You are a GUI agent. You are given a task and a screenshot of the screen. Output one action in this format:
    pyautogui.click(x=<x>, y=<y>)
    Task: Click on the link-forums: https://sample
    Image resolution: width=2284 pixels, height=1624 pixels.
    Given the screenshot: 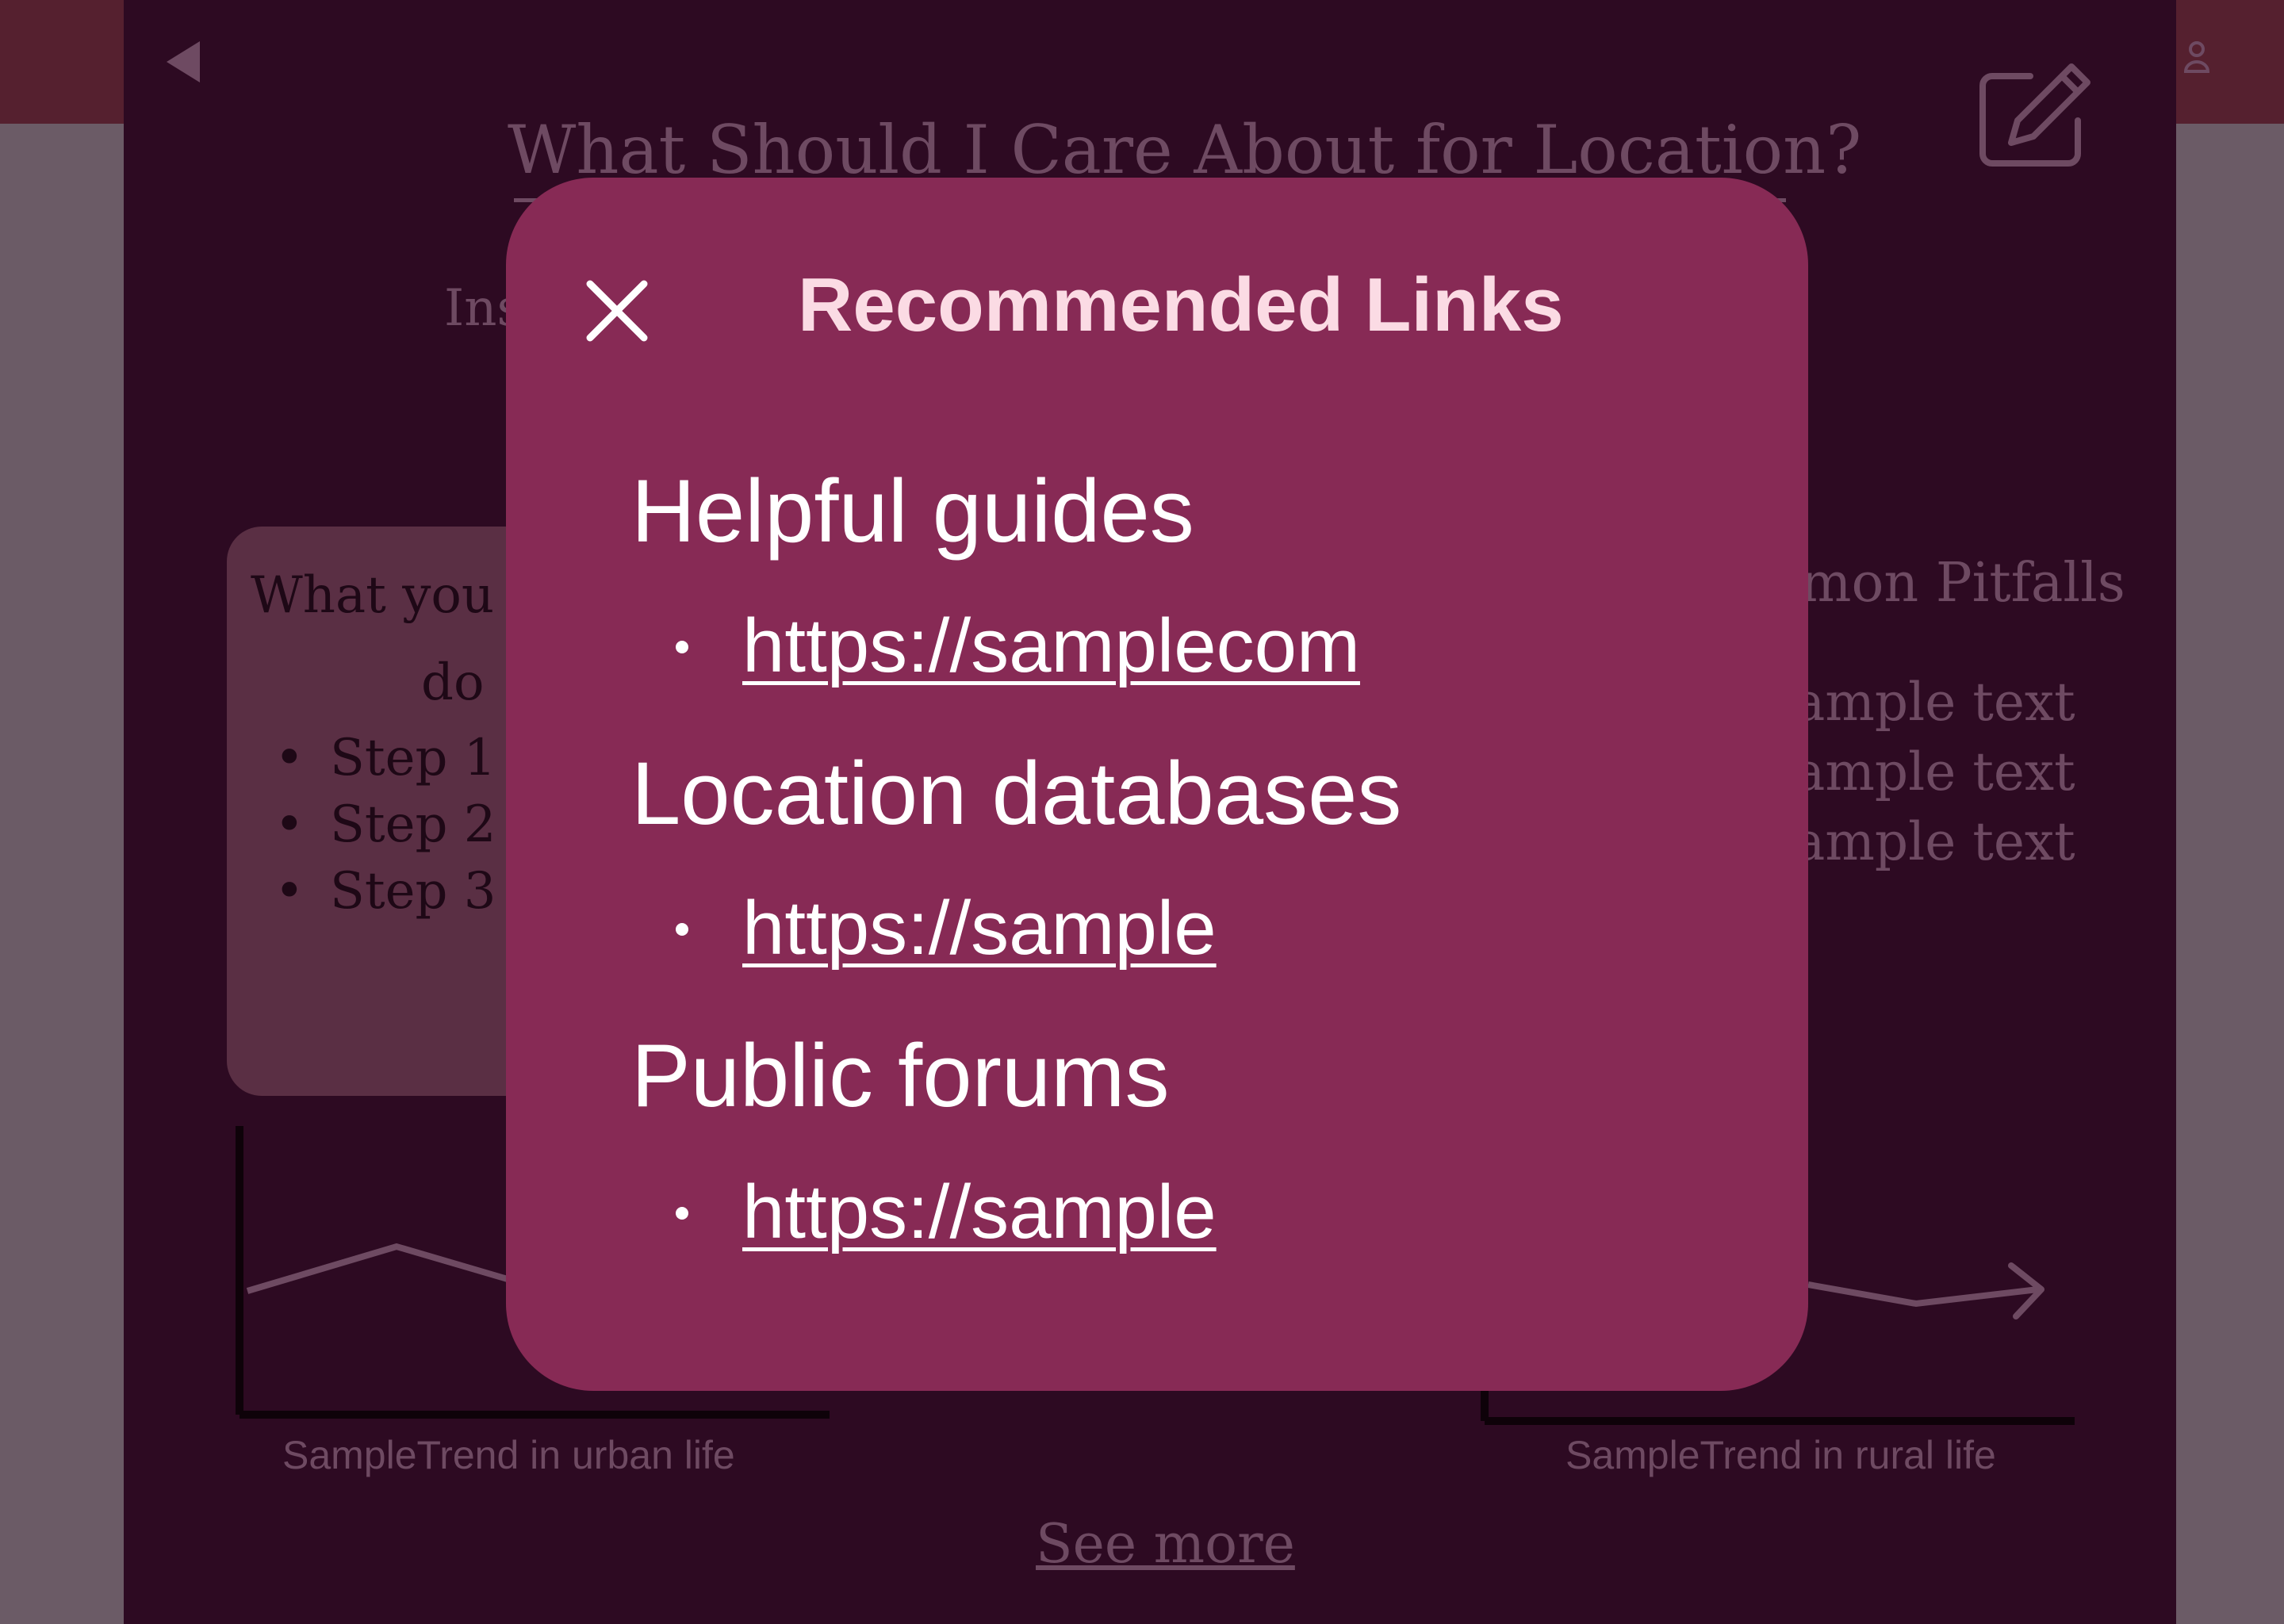 What is the action you would take?
    pyautogui.click(x=979, y=1212)
    